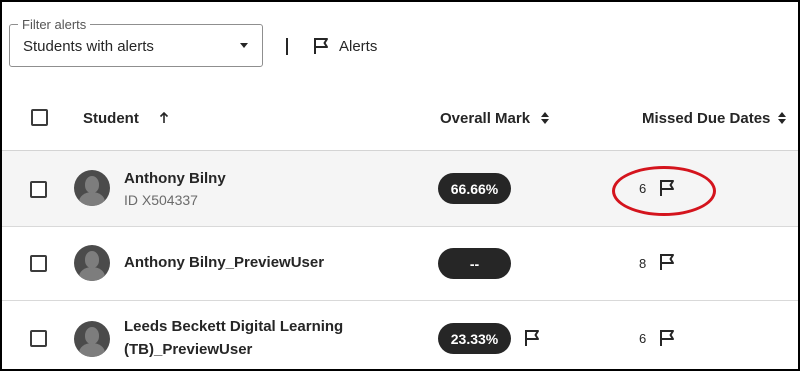  Describe the element at coordinates (358, 46) in the screenshot. I see `alerts-button-label: Alerts` at that location.